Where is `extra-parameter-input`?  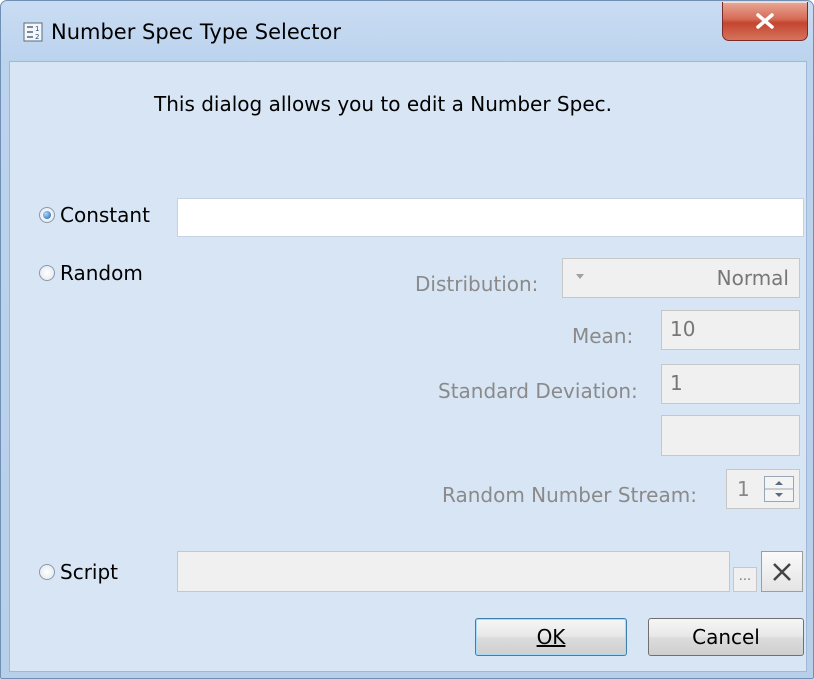 extra-parameter-input is located at coordinates (730, 435).